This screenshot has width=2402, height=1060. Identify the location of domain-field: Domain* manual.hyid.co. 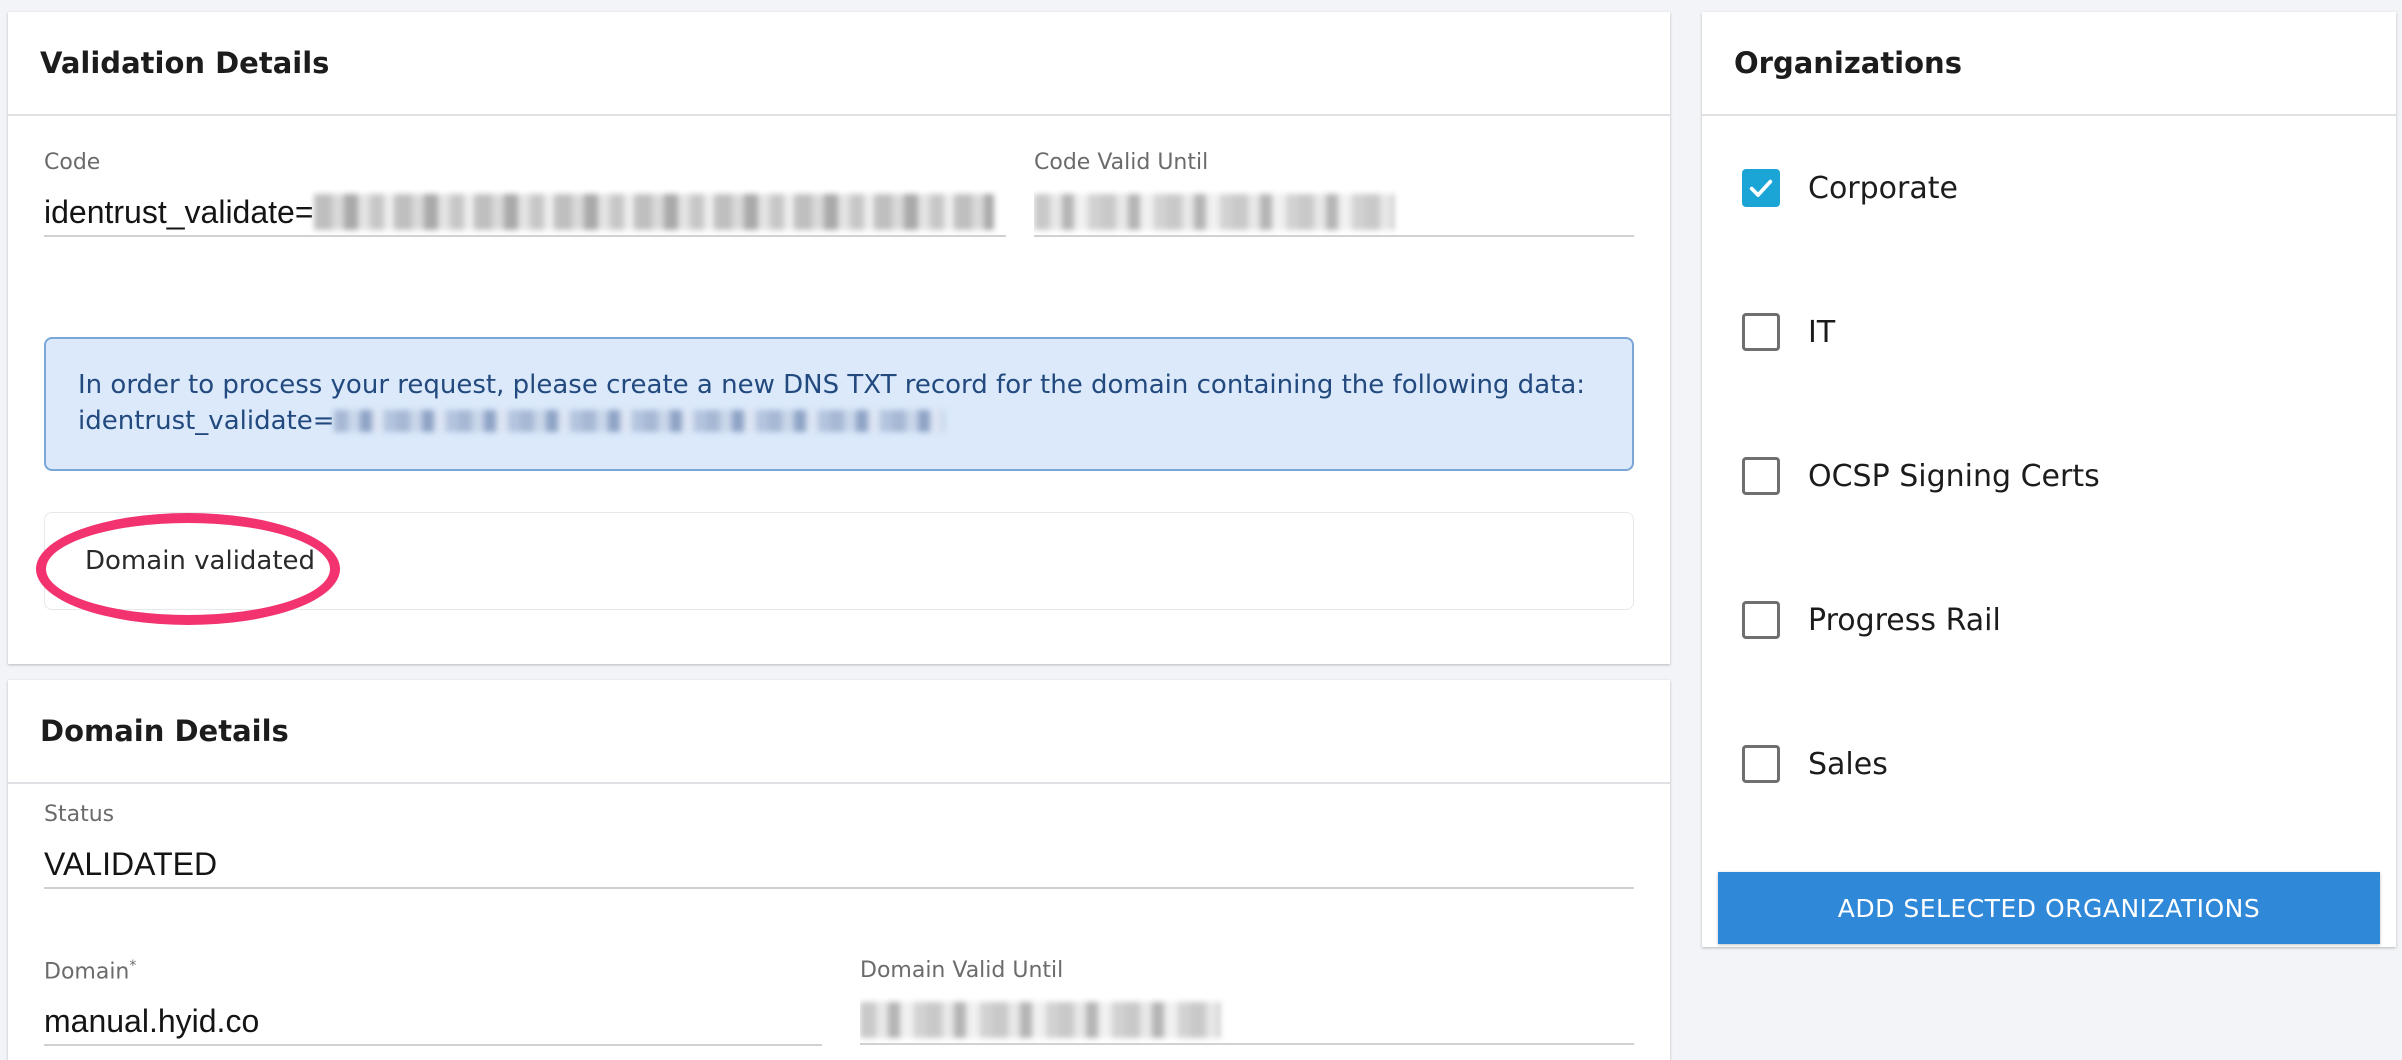
(433, 1002).